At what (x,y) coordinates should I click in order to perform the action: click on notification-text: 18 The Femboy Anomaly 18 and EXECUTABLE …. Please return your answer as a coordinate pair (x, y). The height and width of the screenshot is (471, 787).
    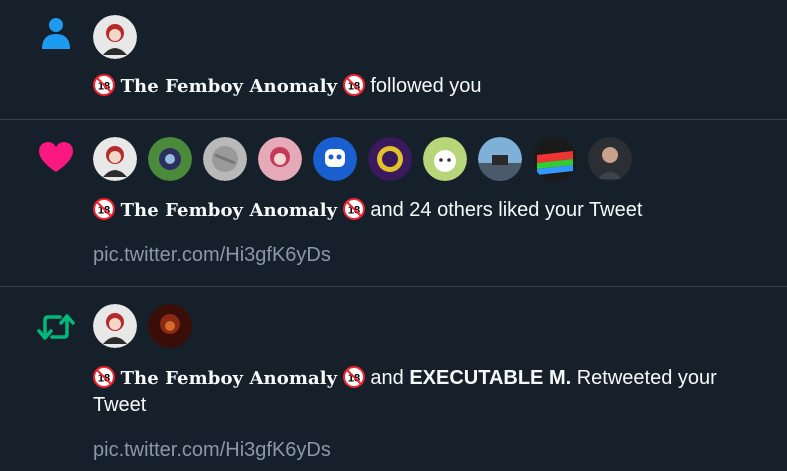
    Looking at the image, I should click on (430, 392).